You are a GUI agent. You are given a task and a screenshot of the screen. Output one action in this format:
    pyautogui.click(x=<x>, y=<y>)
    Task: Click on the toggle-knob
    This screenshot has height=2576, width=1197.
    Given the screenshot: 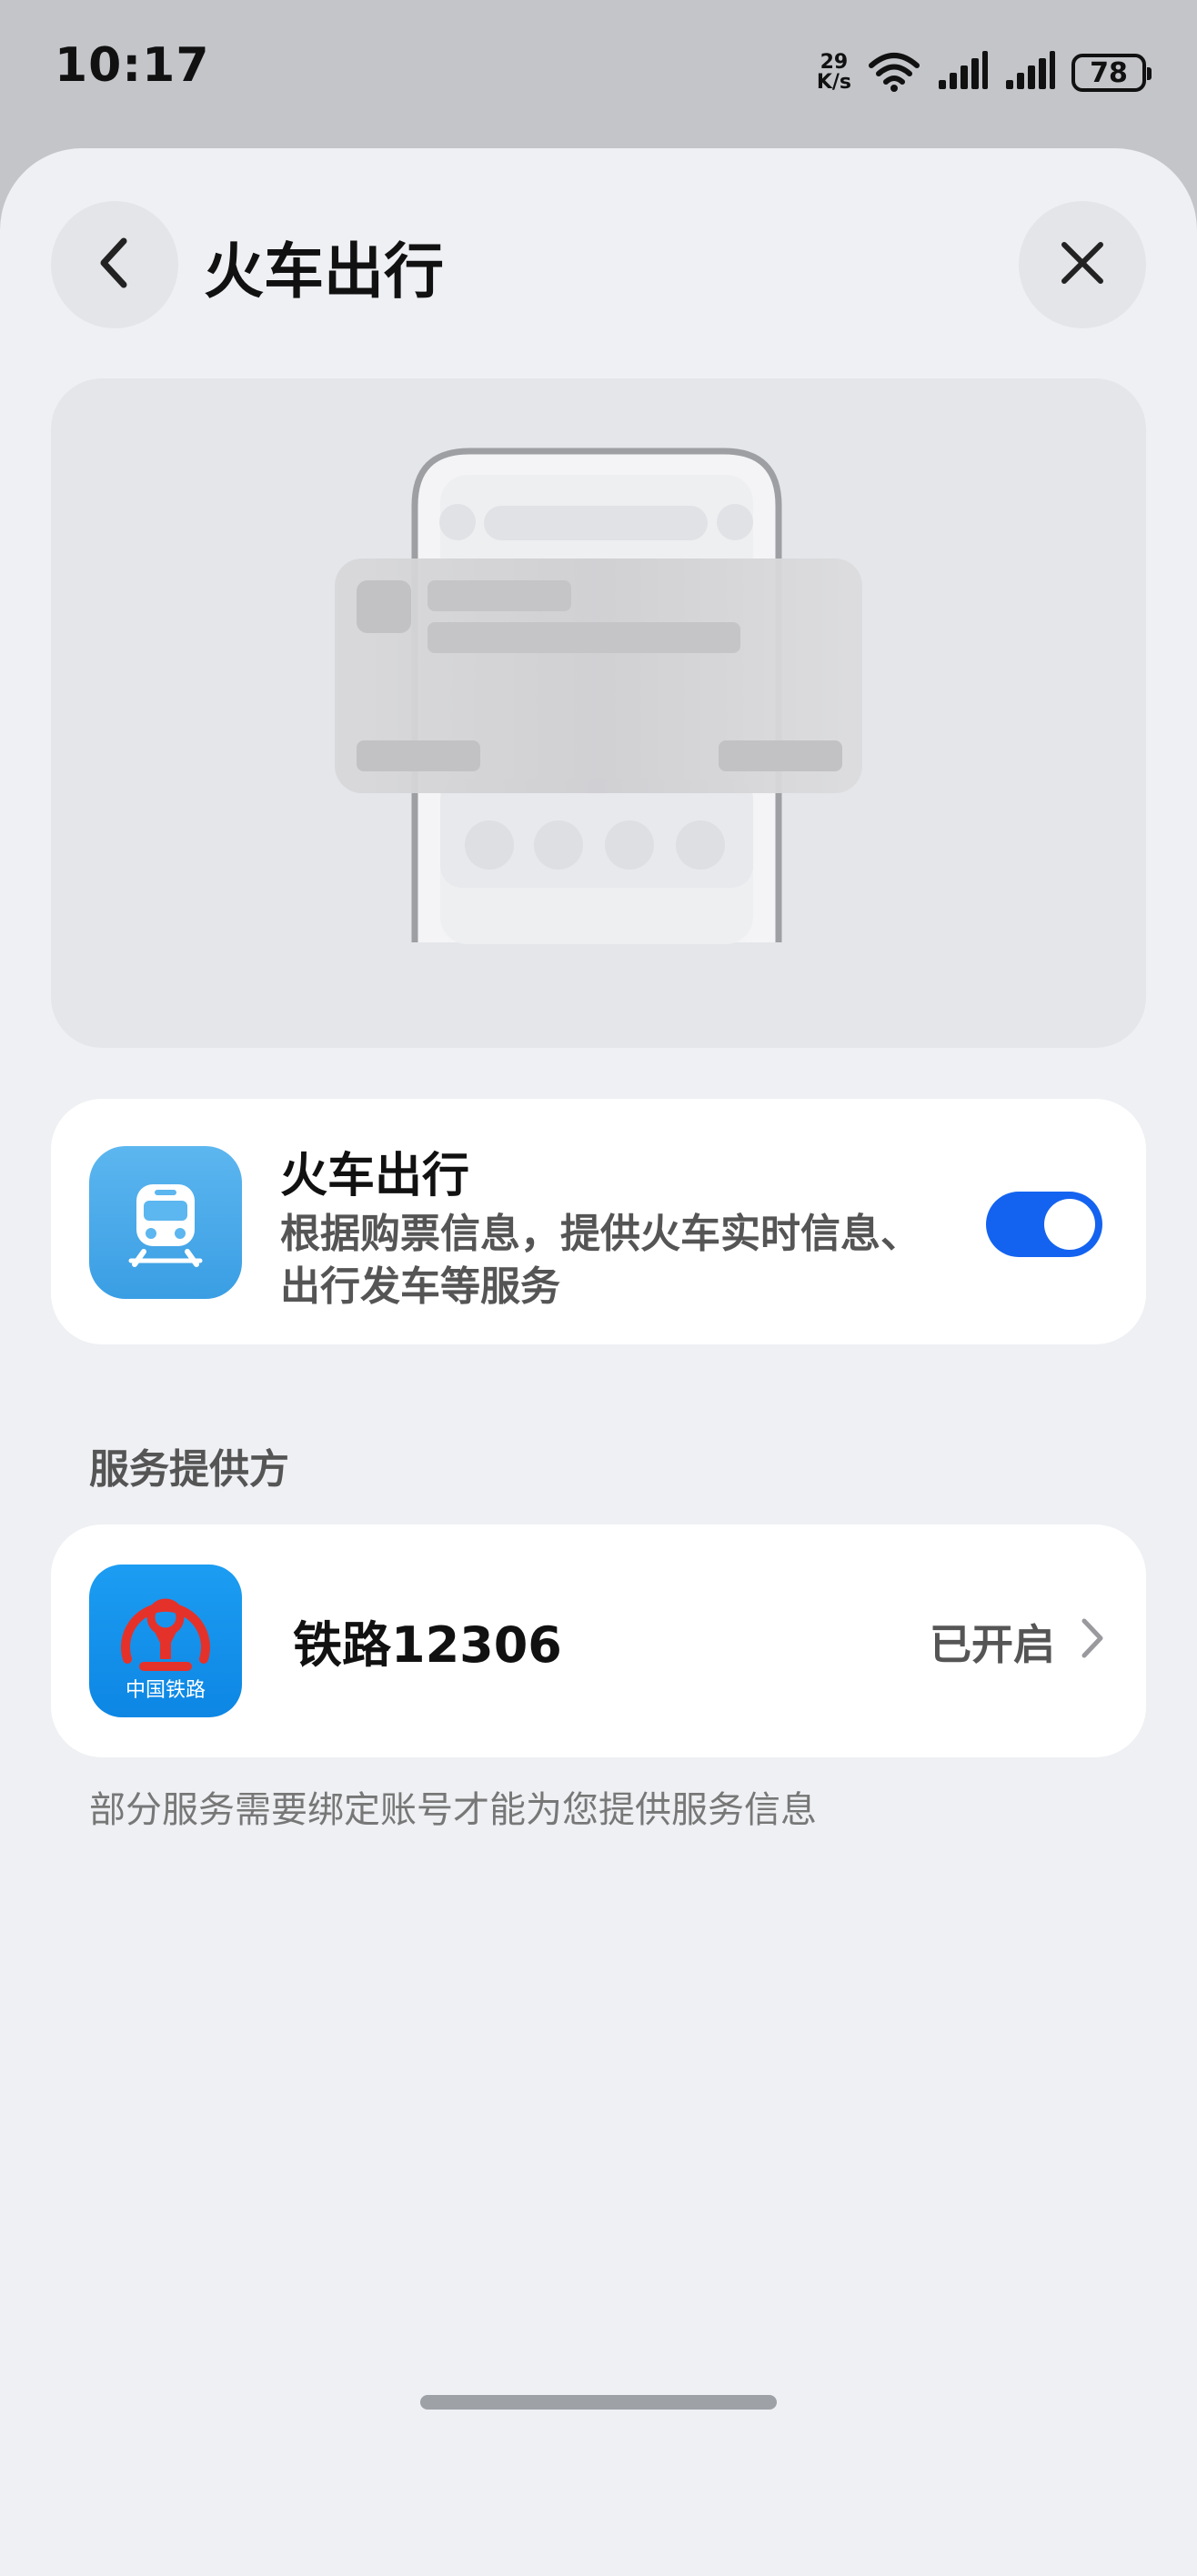 What is the action you would take?
    pyautogui.click(x=1069, y=1224)
    